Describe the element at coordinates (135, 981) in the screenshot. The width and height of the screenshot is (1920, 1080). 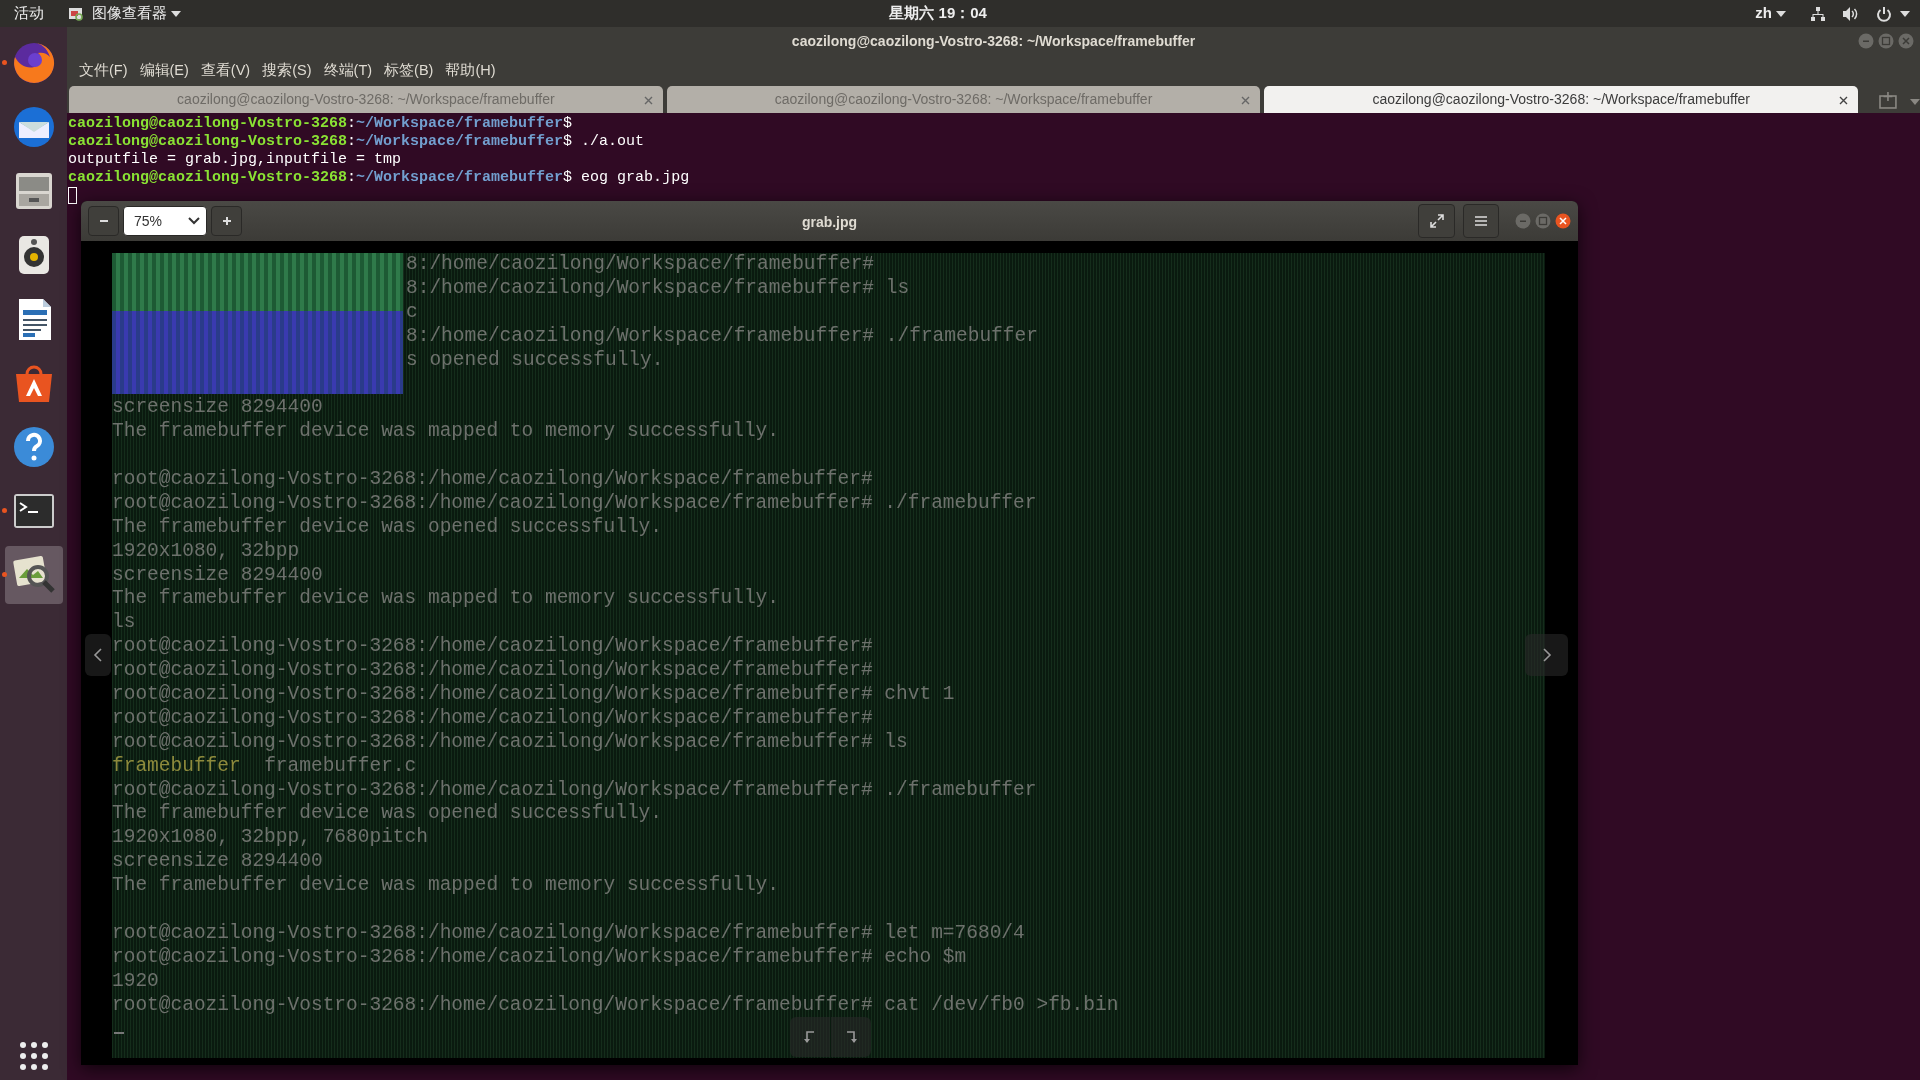
I see `console-line: 1920` at that location.